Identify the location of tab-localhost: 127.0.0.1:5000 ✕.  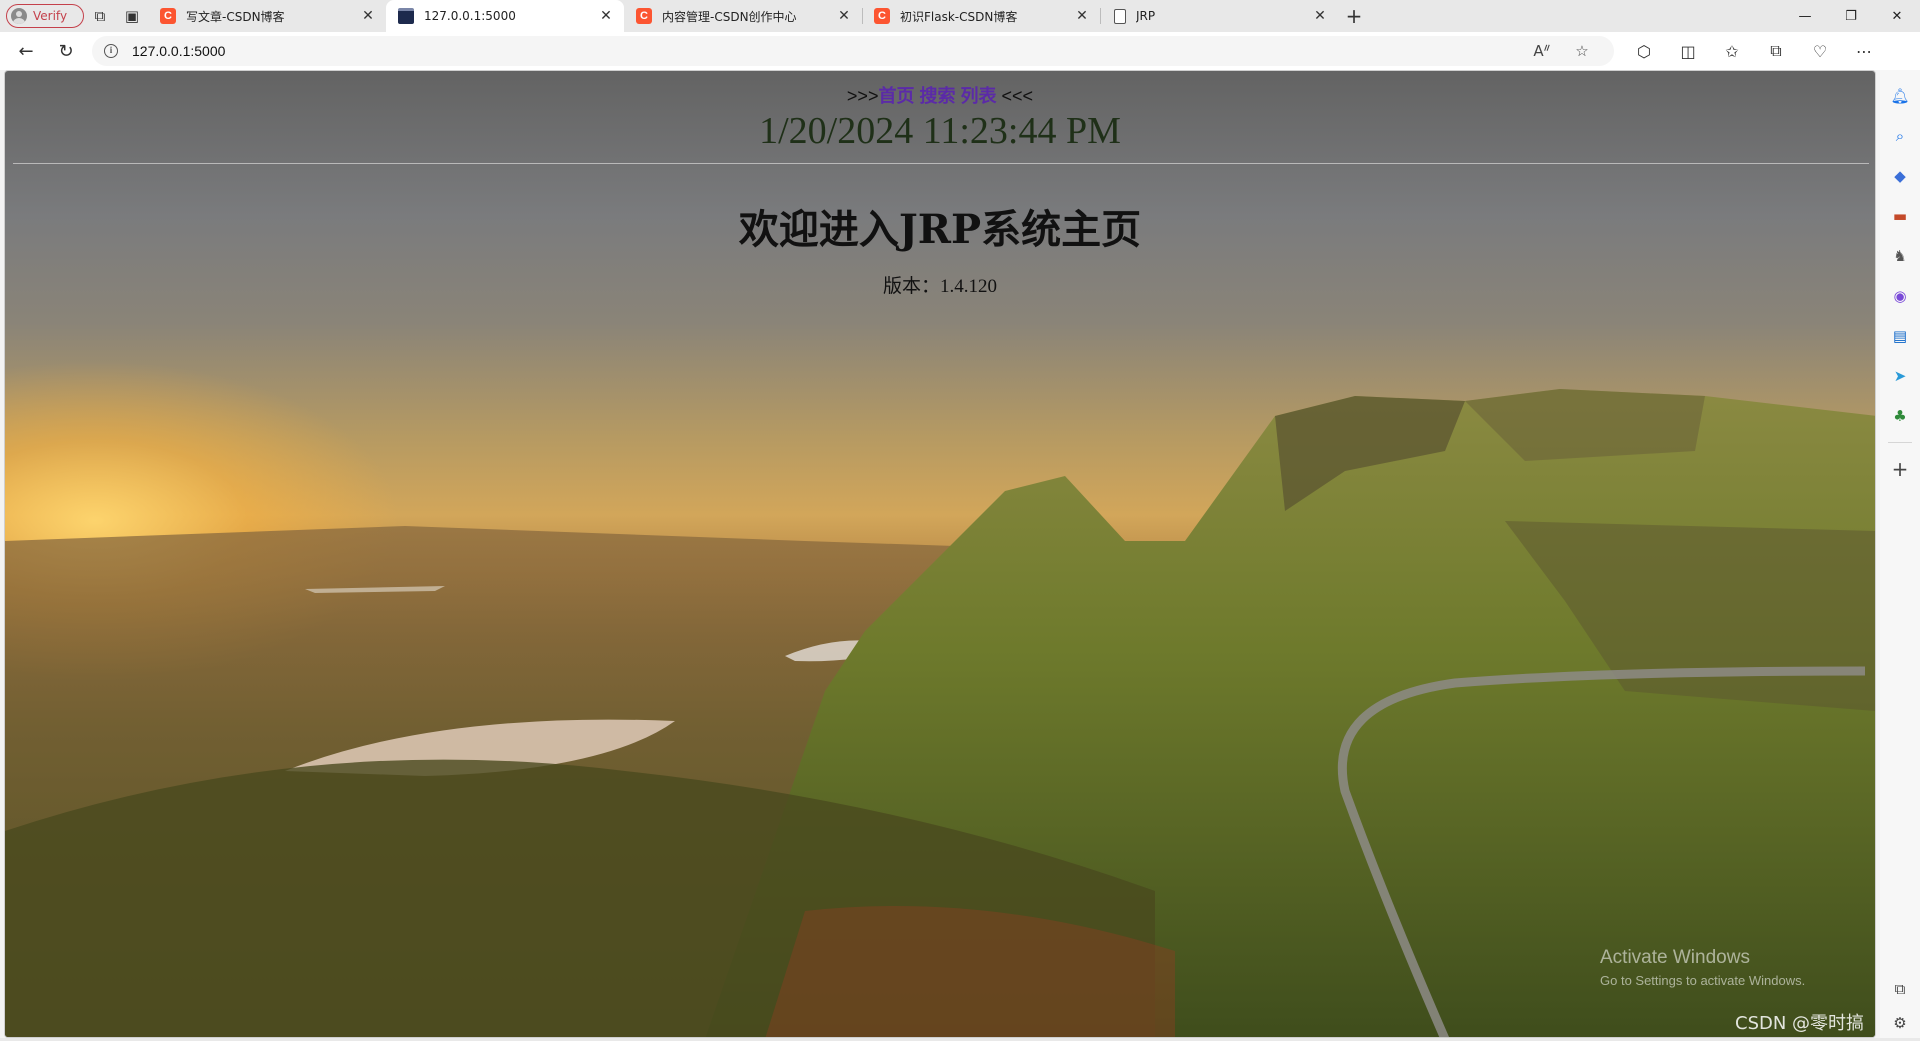
(505, 16).